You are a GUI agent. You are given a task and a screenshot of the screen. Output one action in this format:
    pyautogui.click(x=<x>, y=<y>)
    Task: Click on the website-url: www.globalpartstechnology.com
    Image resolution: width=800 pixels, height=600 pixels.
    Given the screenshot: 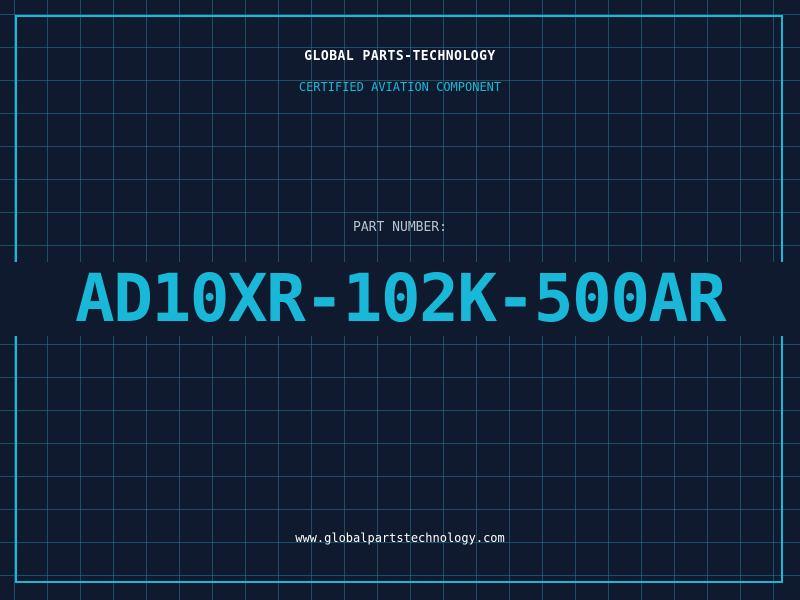 What is the action you would take?
    pyautogui.click(x=400, y=538)
    